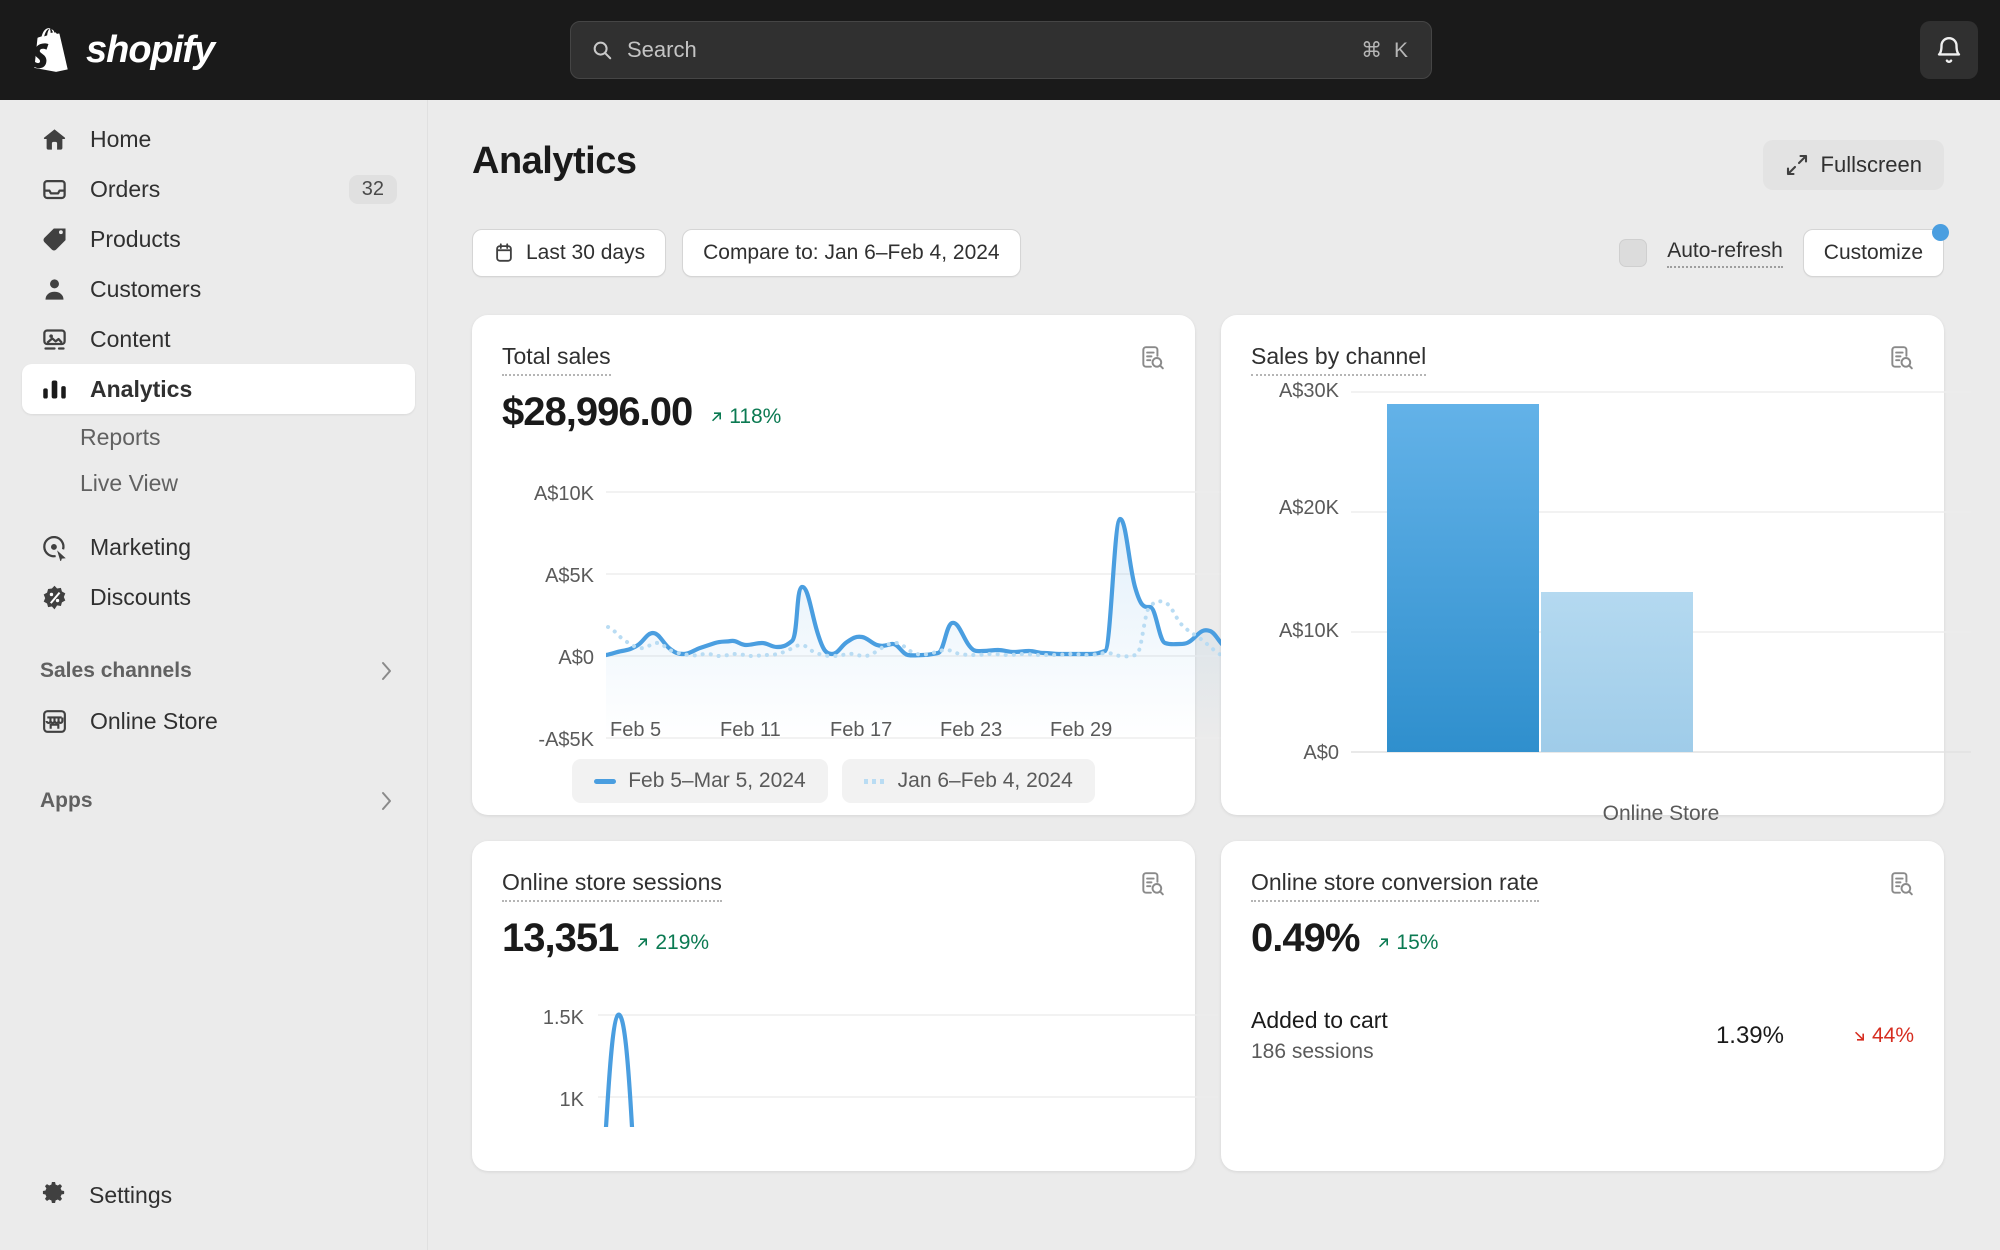  I want to click on arrow-down-right-icon, so click(1859, 1036).